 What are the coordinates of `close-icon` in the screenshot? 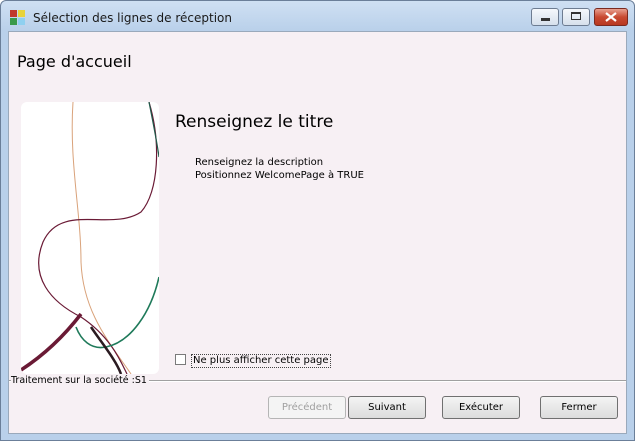 It's located at (611, 17).